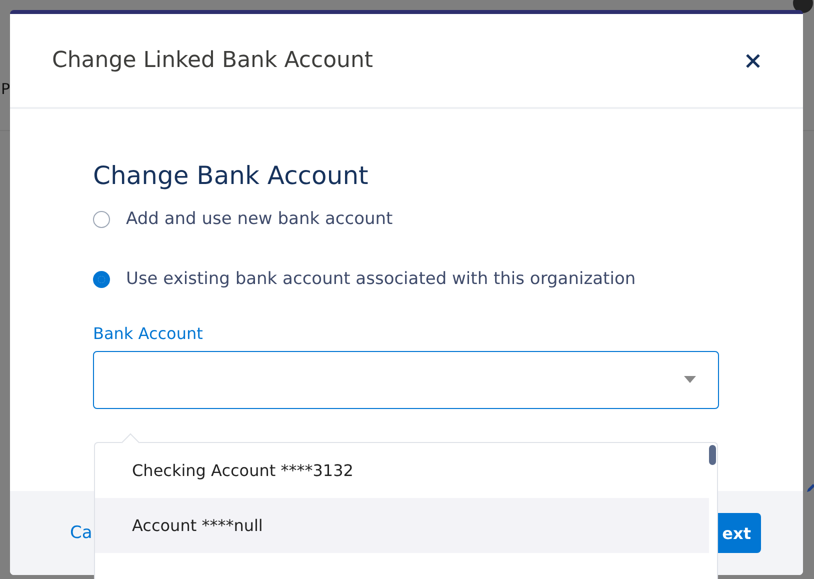 This screenshot has height=579, width=814. What do you see at coordinates (406, 279) in the screenshot?
I see `radio-option: Use existing bank account associated with this organization` at bounding box center [406, 279].